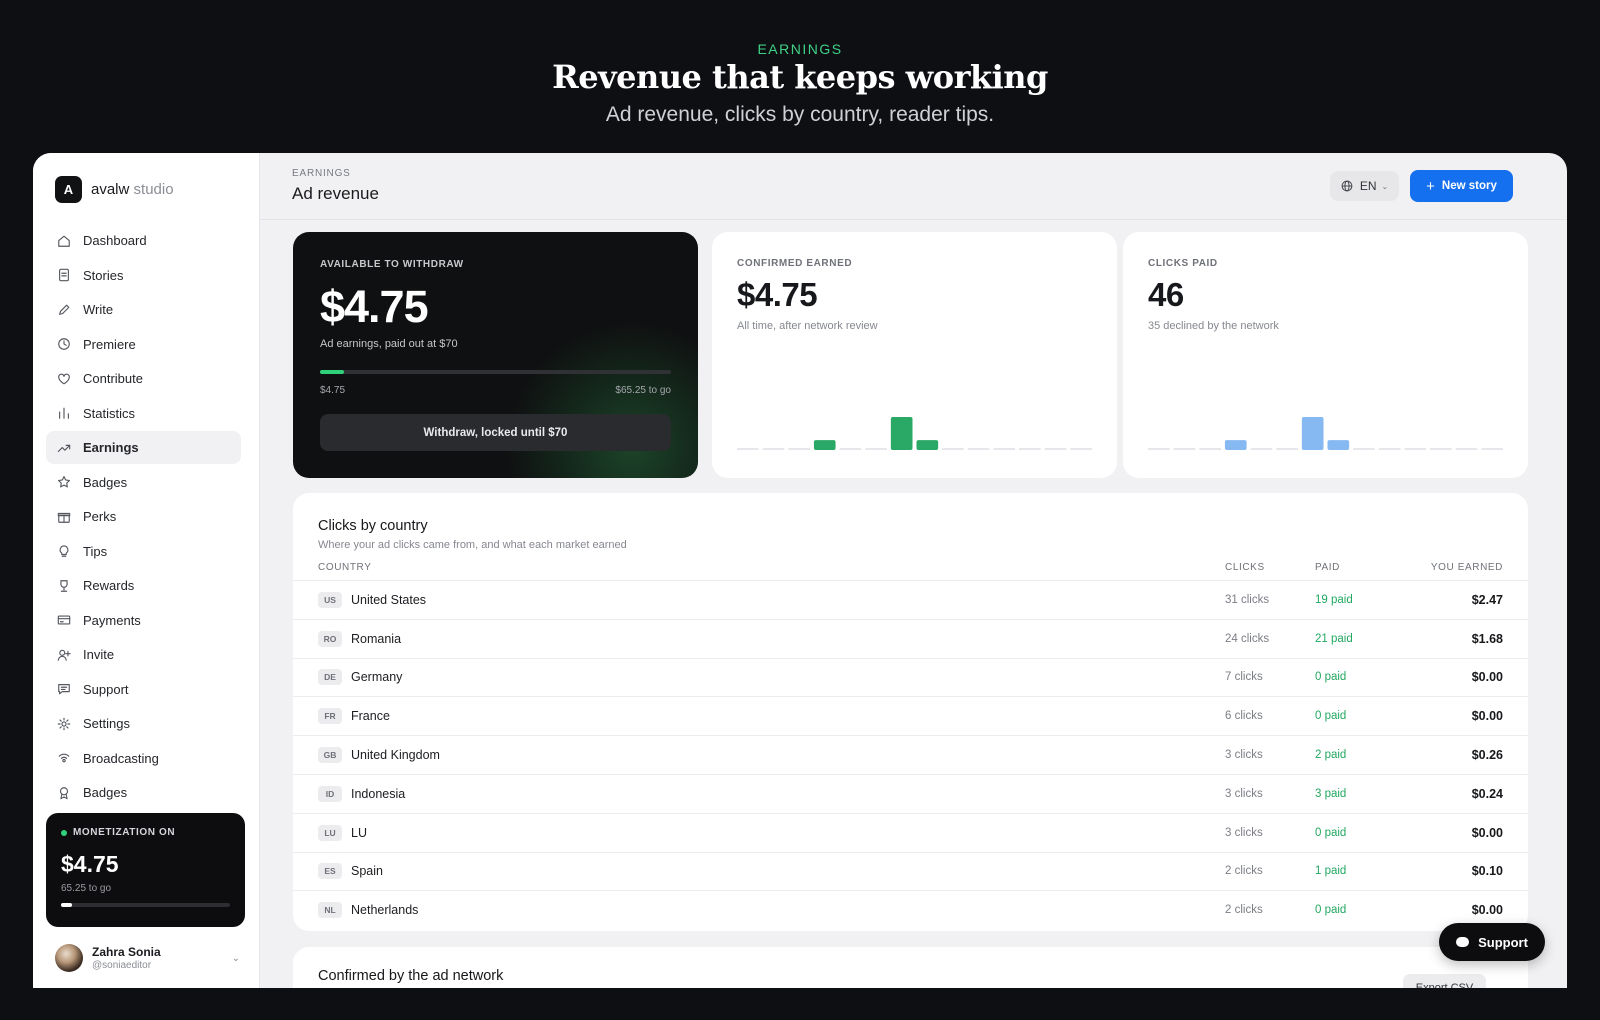 This screenshot has height=1020, width=1600. Describe the element at coordinates (1331, 755) in the screenshot. I see `paid-count: 2 paid` at that location.